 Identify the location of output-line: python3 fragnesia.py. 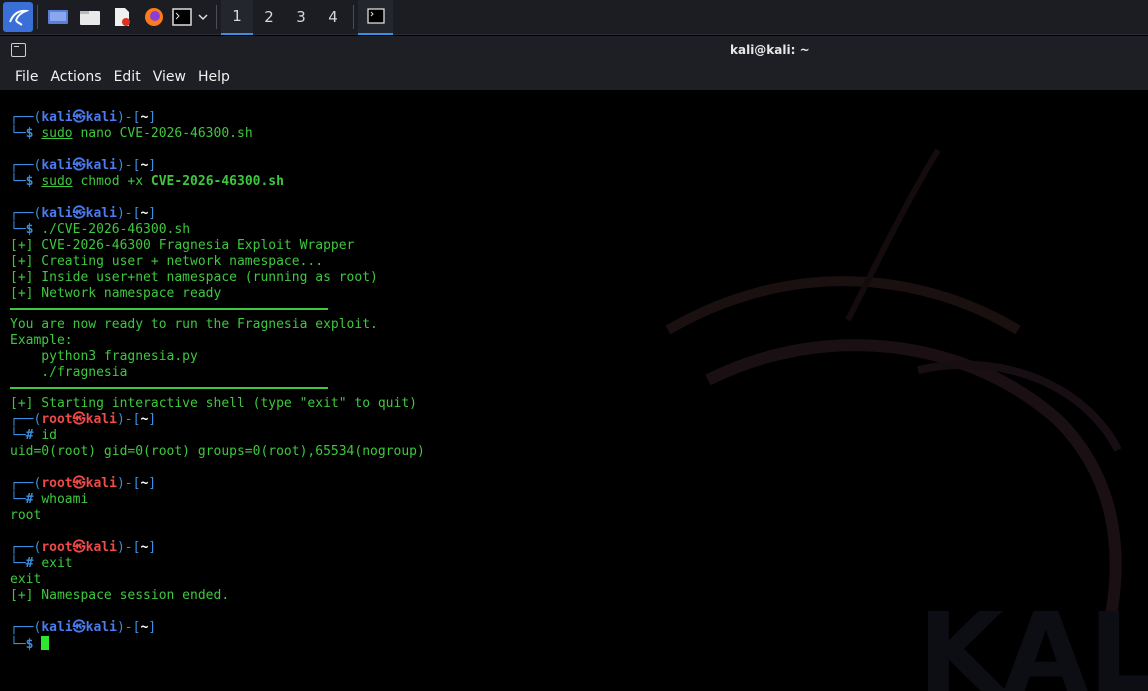
(104, 356).